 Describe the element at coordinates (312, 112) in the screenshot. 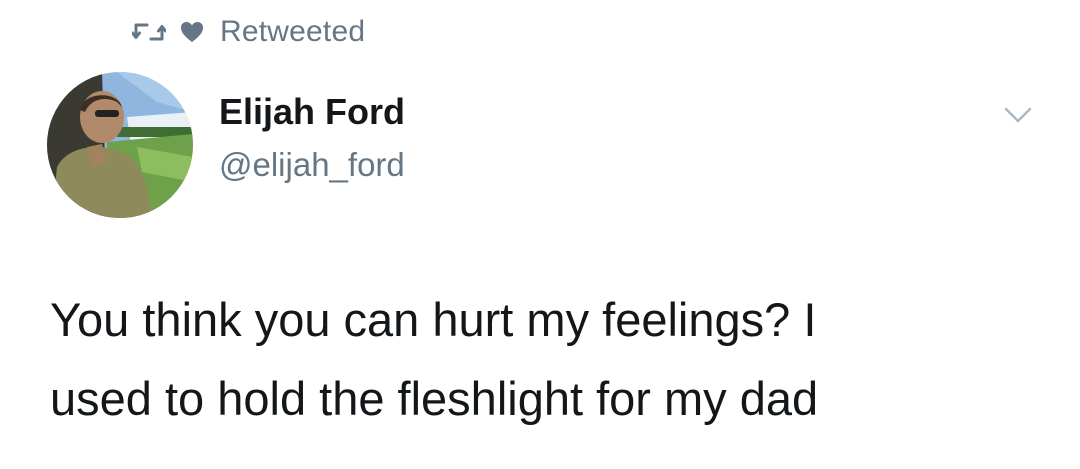

I see `author-name: Elijah Ford` at that location.